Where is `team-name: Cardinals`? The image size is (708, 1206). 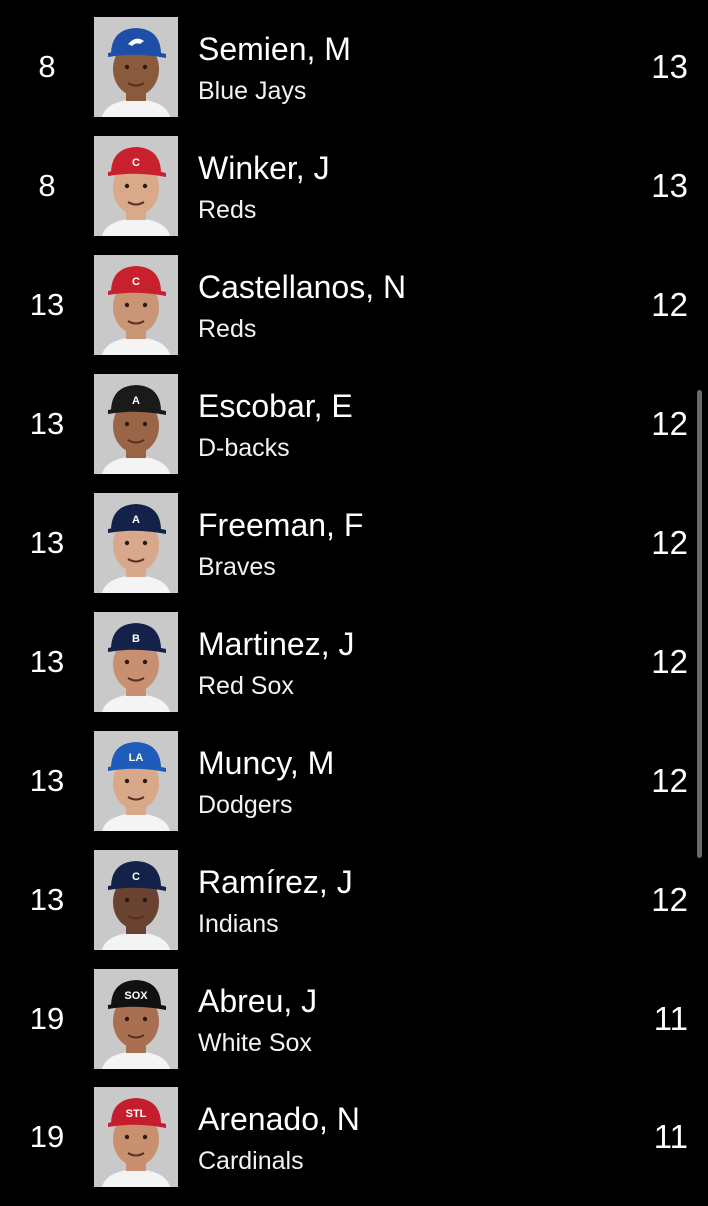
team-name: Cardinals is located at coordinates (251, 1161).